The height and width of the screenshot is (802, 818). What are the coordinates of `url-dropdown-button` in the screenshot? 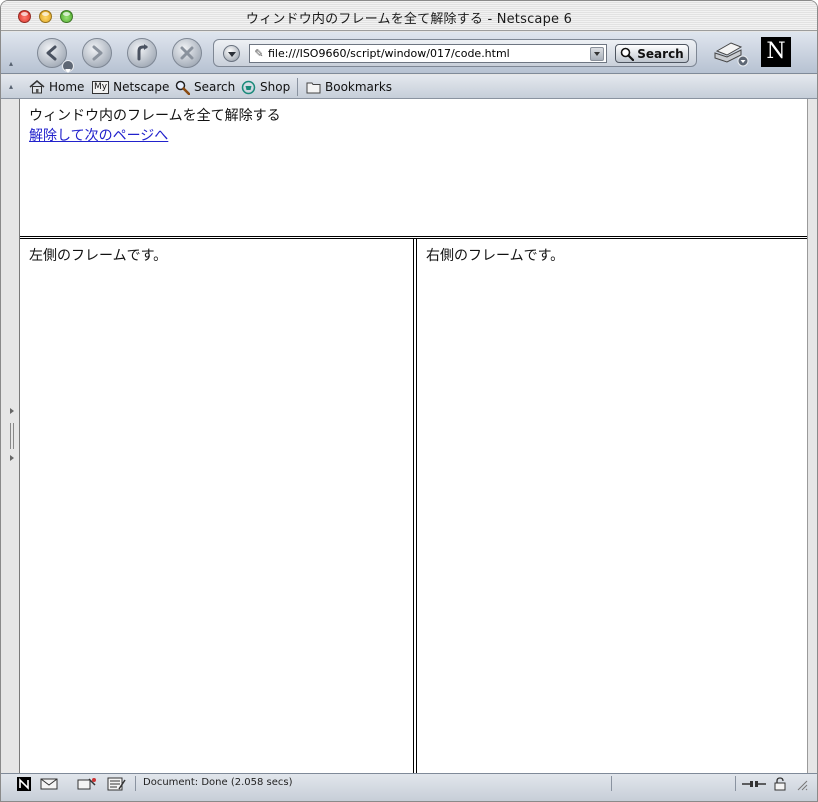 It's located at (597, 53).